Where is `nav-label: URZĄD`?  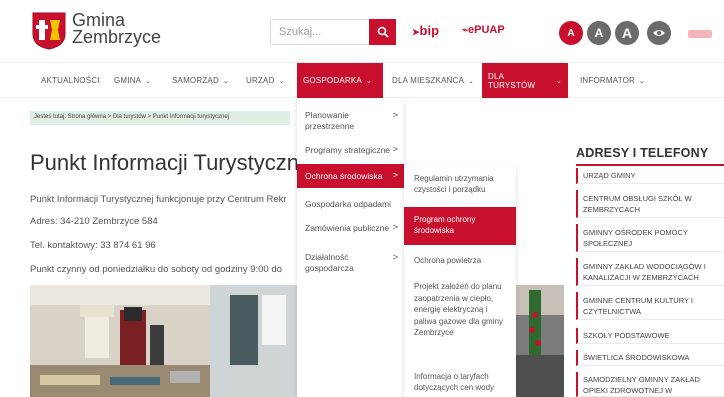 nav-label: URZĄD is located at coordinates (260, 80).